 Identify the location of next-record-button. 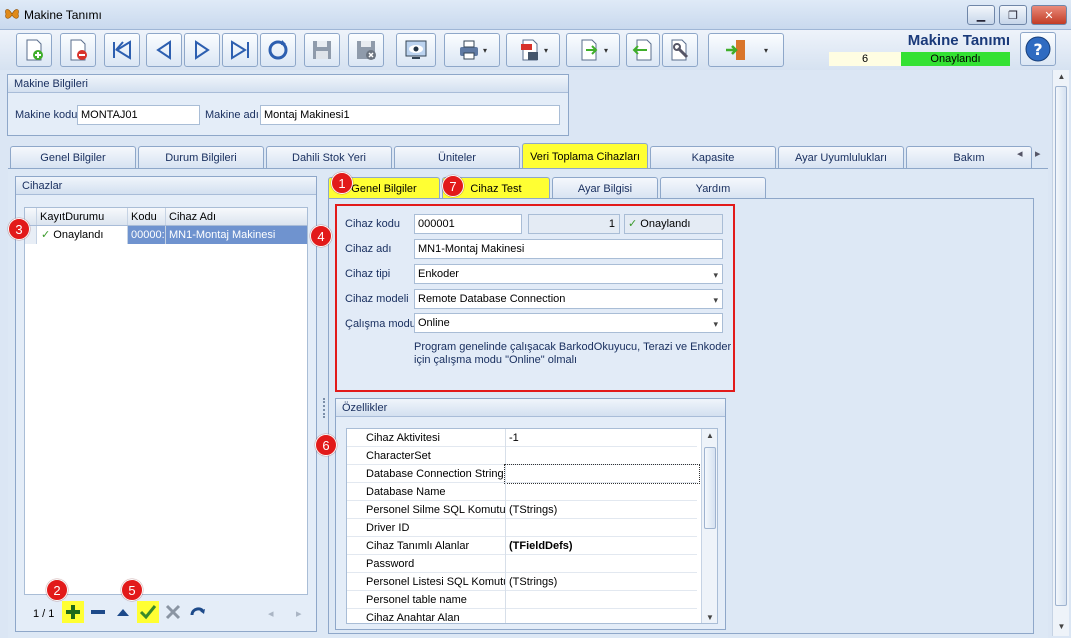
(202, 50).